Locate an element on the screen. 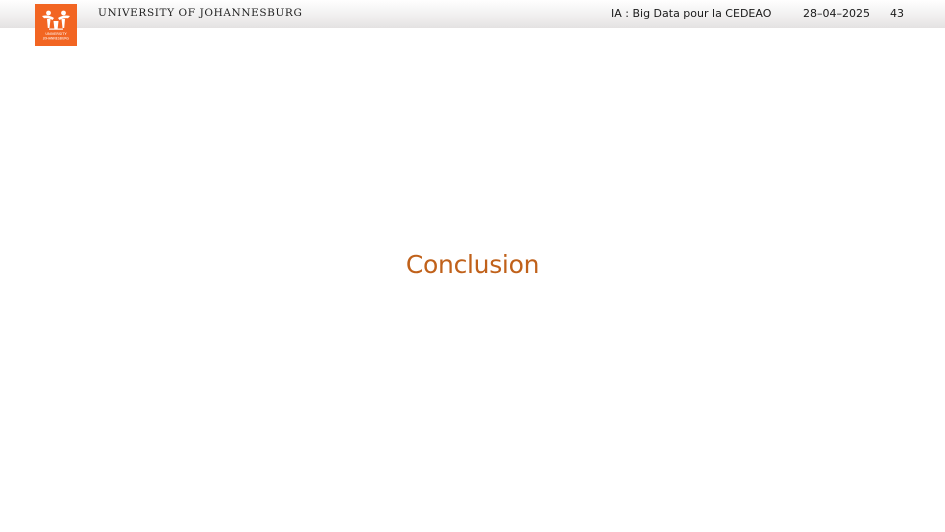 The image size is (945, 532). university-of-johannesburg-logo-icon: UNIVERSITY JOHANNESBURG is located at coordinates (56, 25).